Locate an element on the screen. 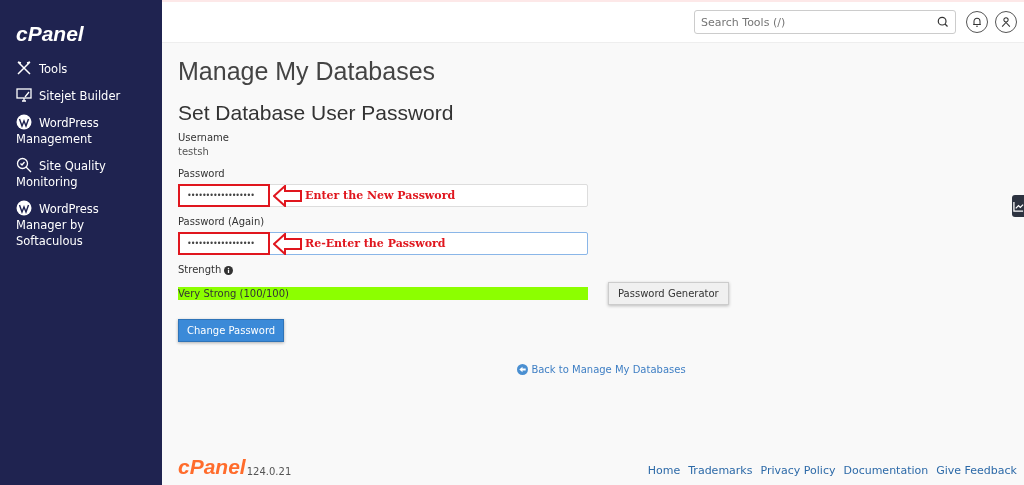 The height and width of the screenshot is (485, 1024). user-icon is located at coordinates (1006, 22).